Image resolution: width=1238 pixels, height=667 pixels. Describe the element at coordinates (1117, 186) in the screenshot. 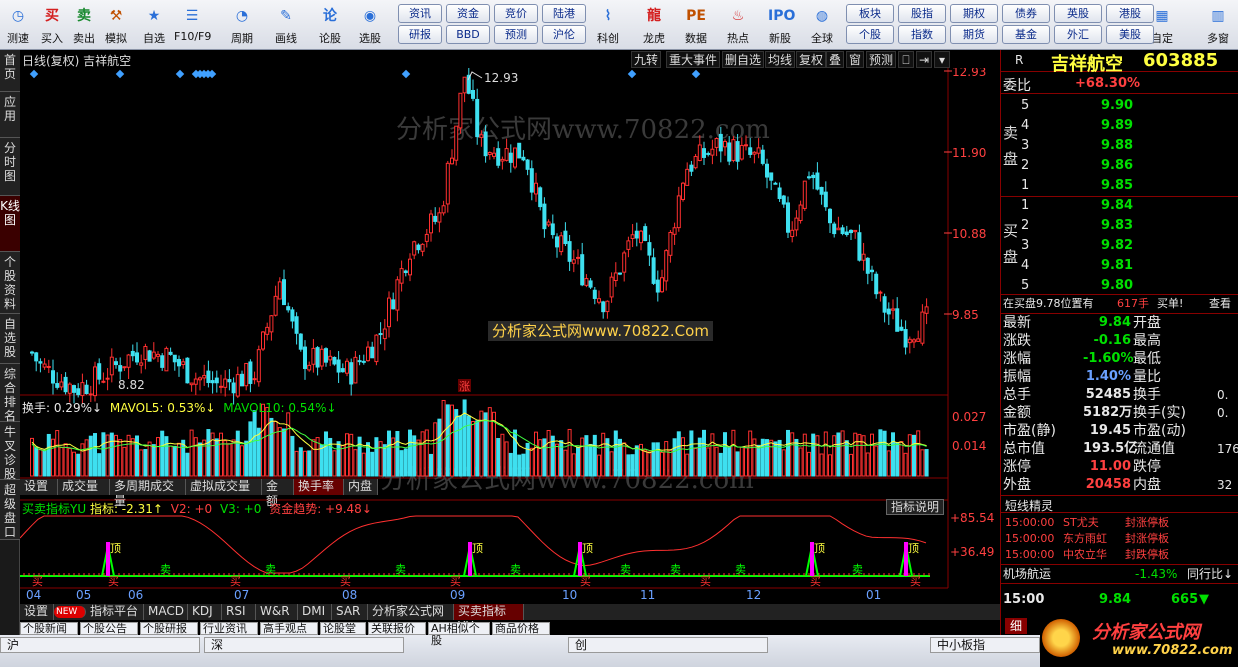

I see `sell-price-4: 9.85` at that location.